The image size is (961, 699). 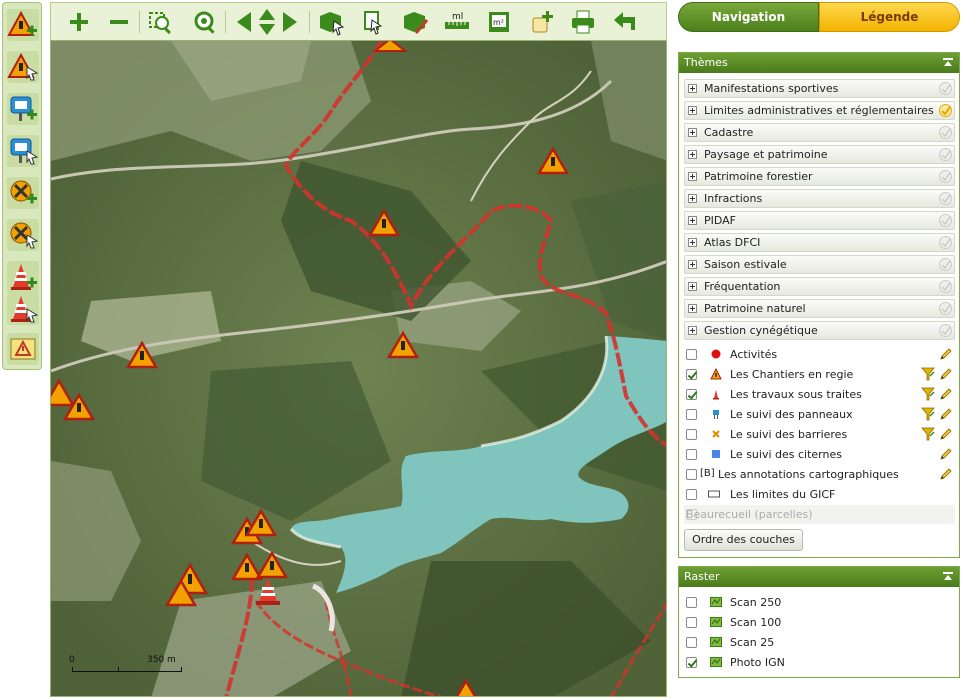 What do you see at coordinates (819, 602) in the screenshot?
I see `raster-row: Scan 250` at bounding box center [819, 602].